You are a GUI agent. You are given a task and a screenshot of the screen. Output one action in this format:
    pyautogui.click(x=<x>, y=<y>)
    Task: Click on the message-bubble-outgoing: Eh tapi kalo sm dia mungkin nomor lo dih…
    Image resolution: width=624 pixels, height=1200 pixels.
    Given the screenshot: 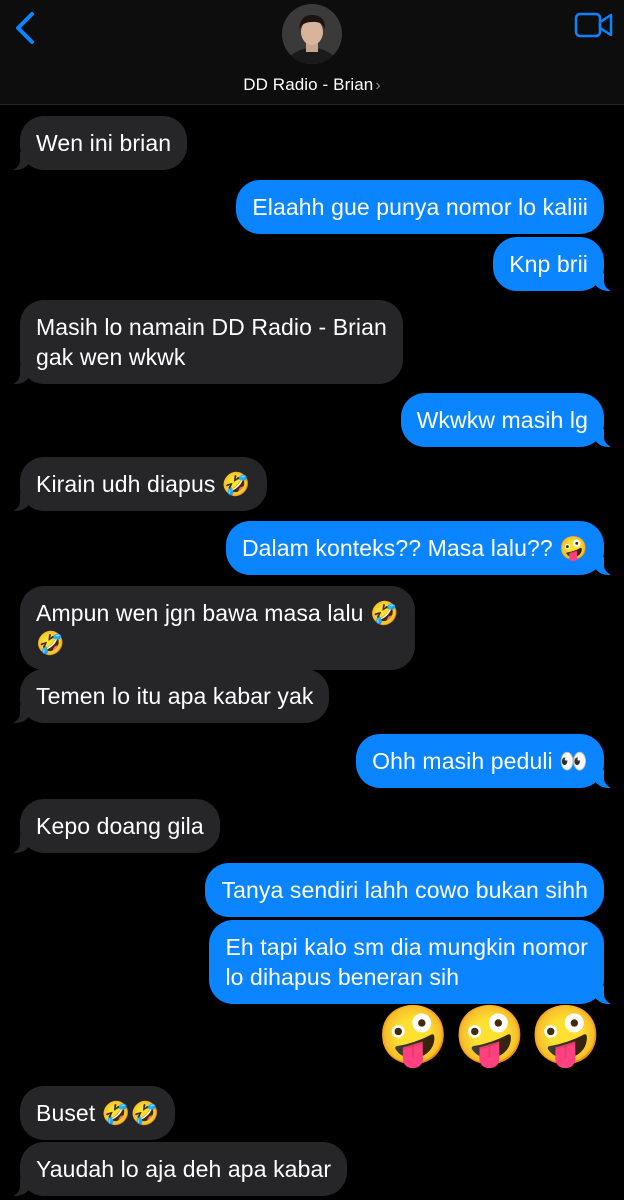 What is the action you would take?
    pyautogui.click(x=412, y=962)
    